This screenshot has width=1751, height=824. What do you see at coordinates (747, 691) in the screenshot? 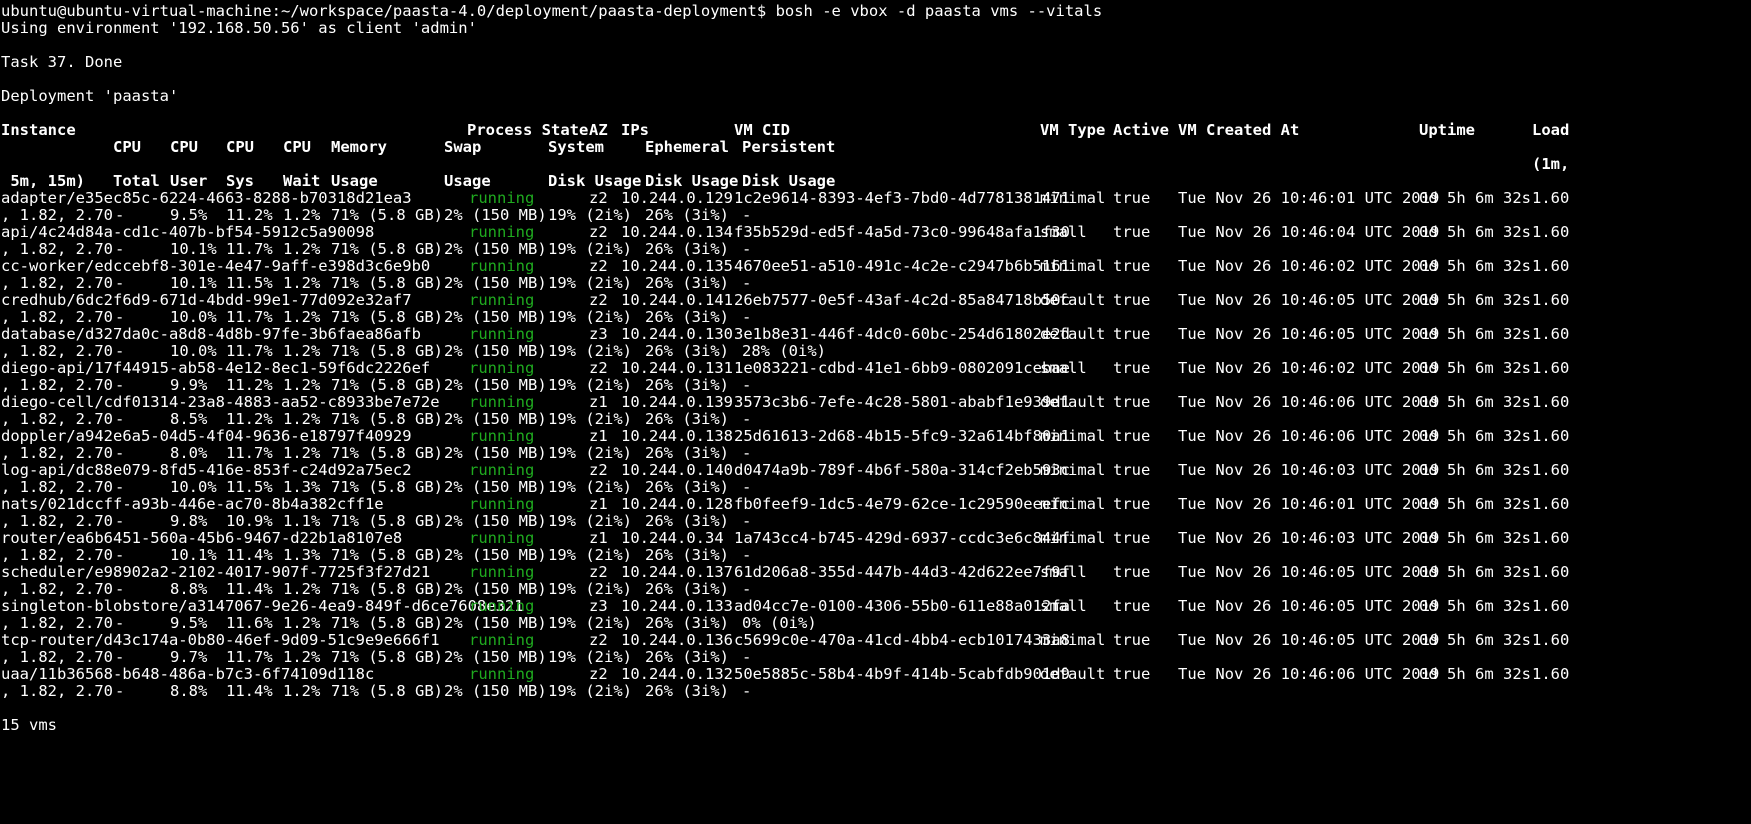
I see `persistent-disk-cell: -` at bounding box center [747, 691].